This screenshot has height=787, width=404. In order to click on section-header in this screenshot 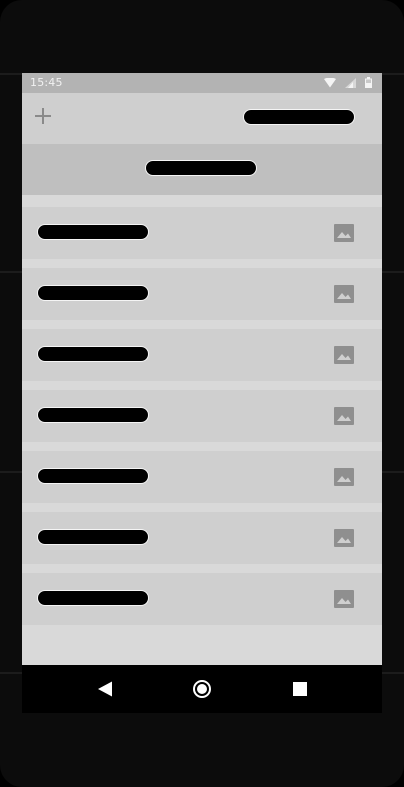, I will do `click(202, 169)`.